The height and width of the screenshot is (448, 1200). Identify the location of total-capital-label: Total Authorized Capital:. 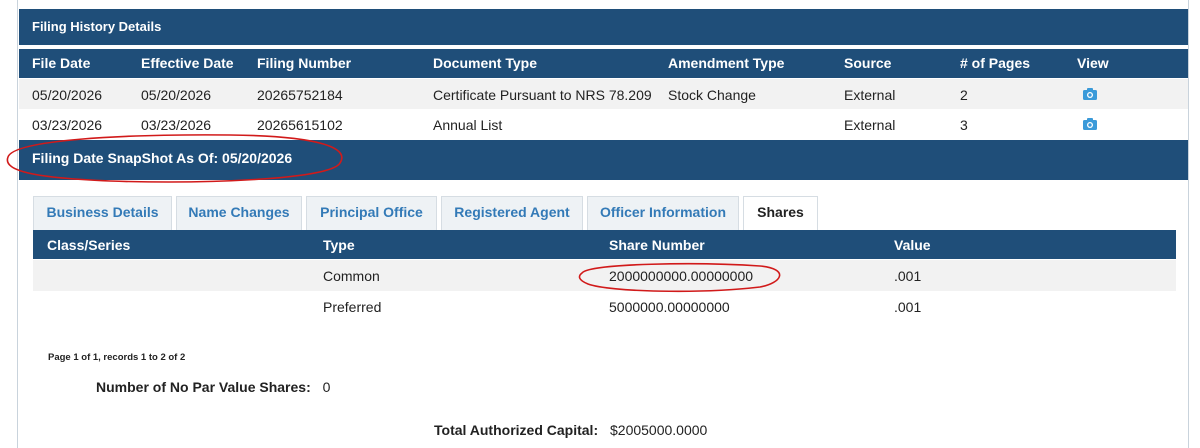
(516, 430).